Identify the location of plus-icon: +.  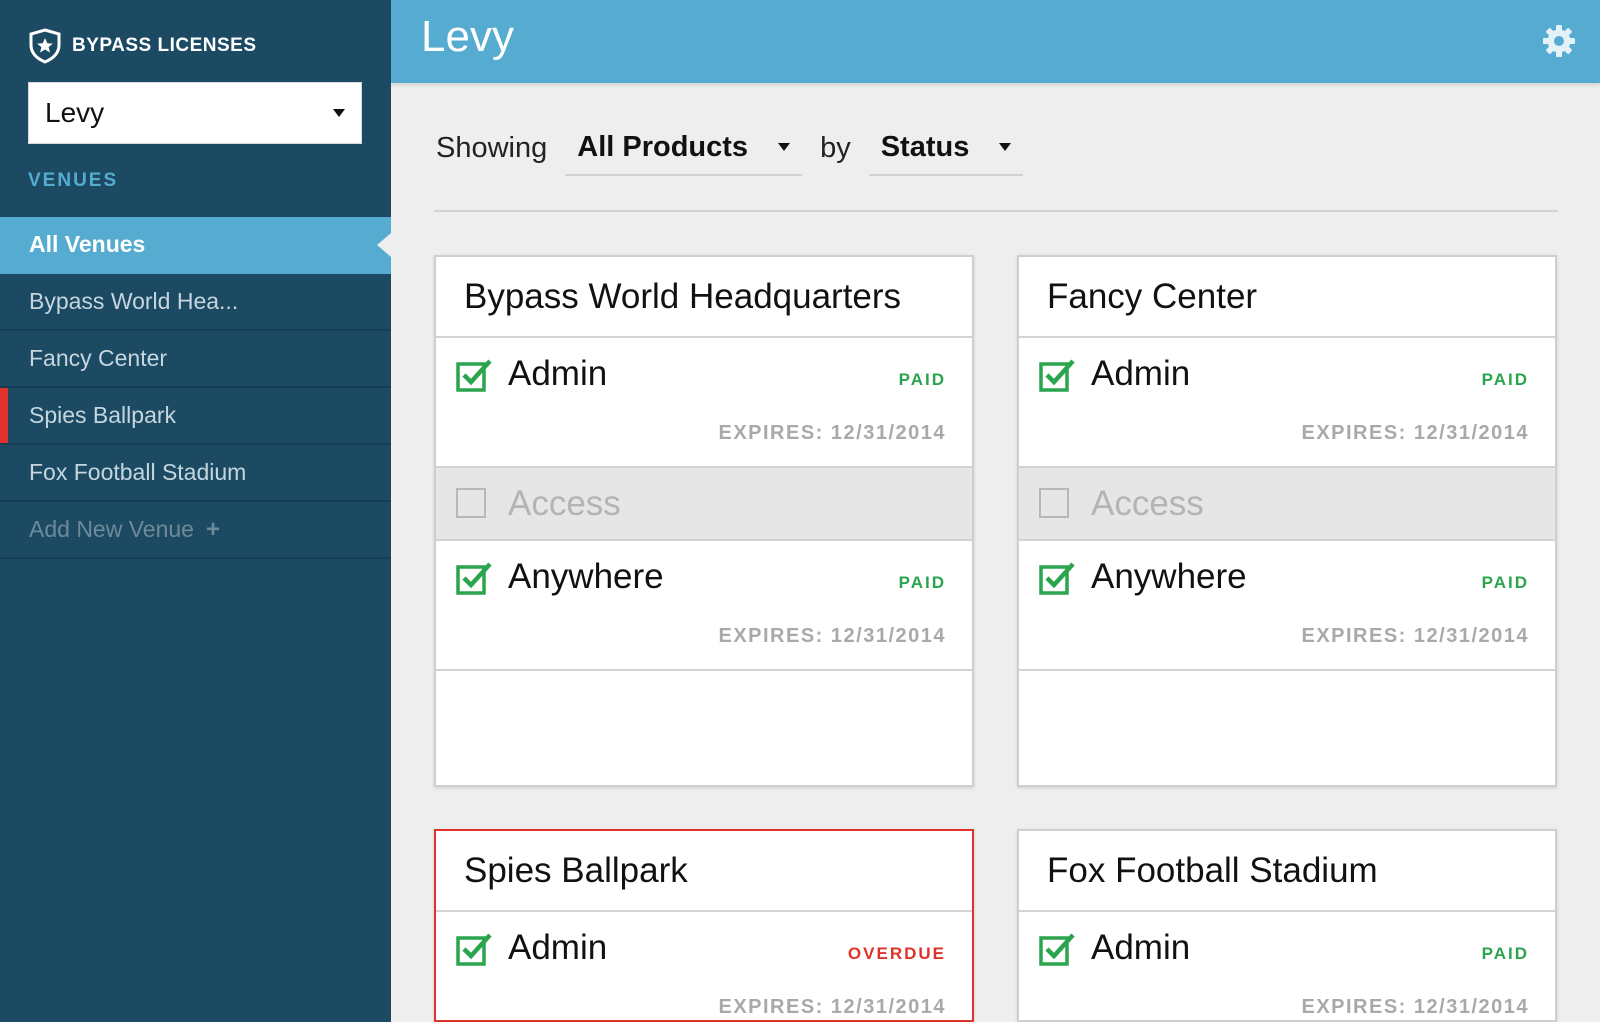
(212, 529).